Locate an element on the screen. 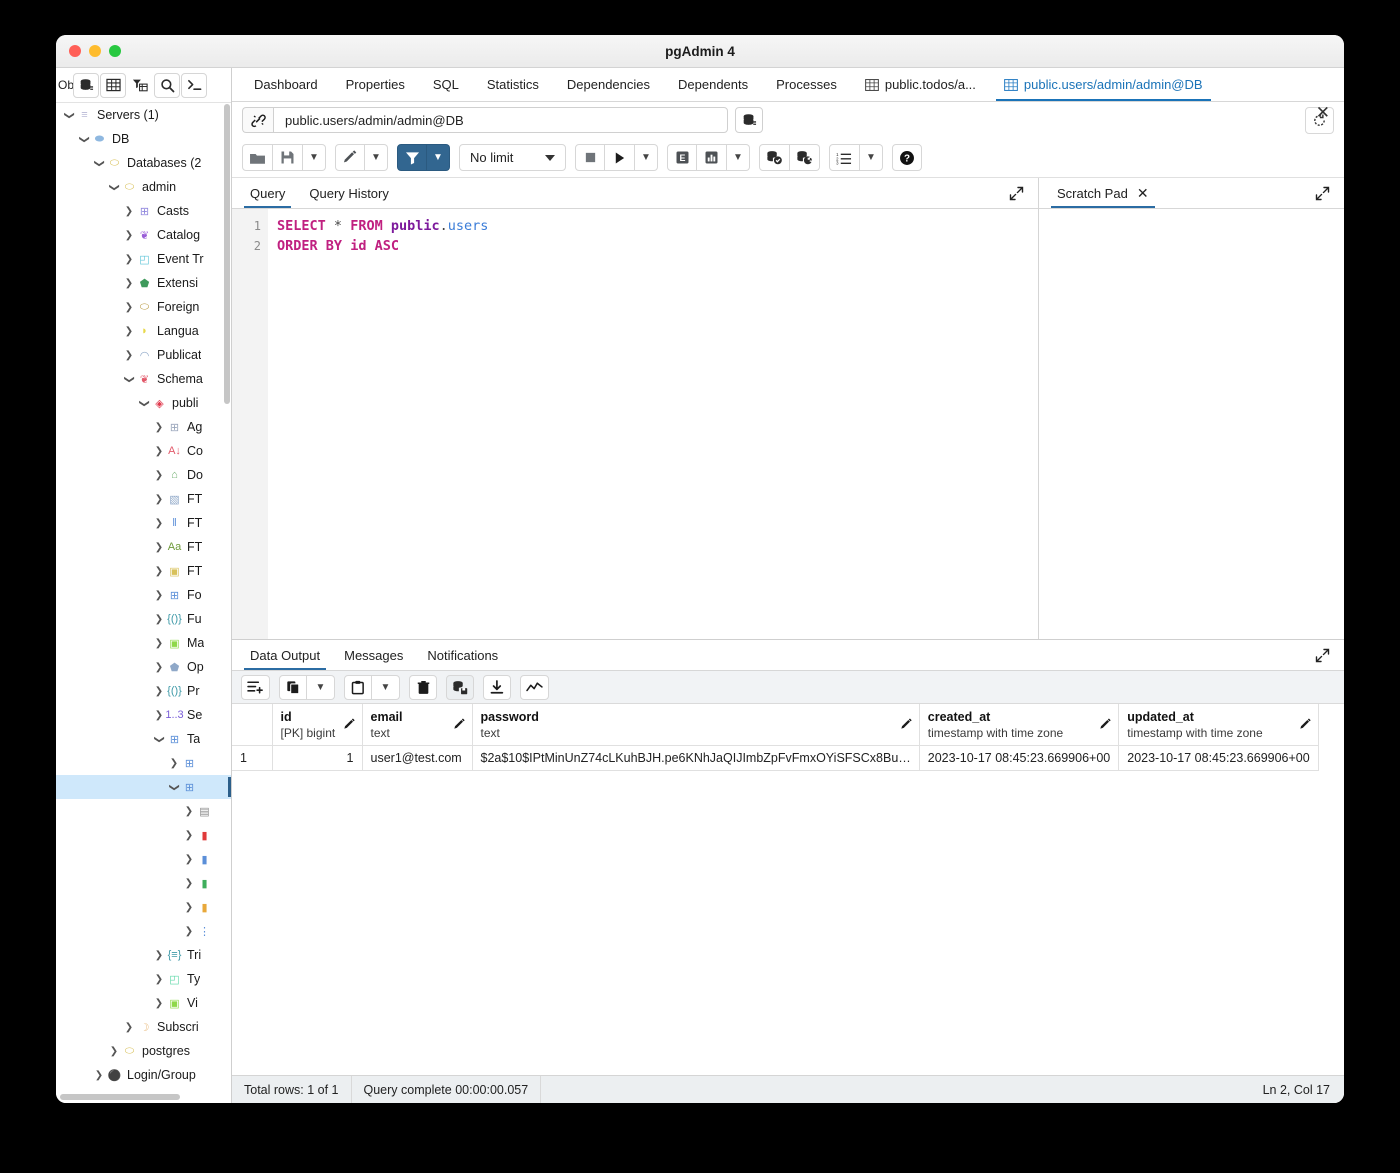  close-editor-tab-button: ✕ is located at coordinates (1323, 113).